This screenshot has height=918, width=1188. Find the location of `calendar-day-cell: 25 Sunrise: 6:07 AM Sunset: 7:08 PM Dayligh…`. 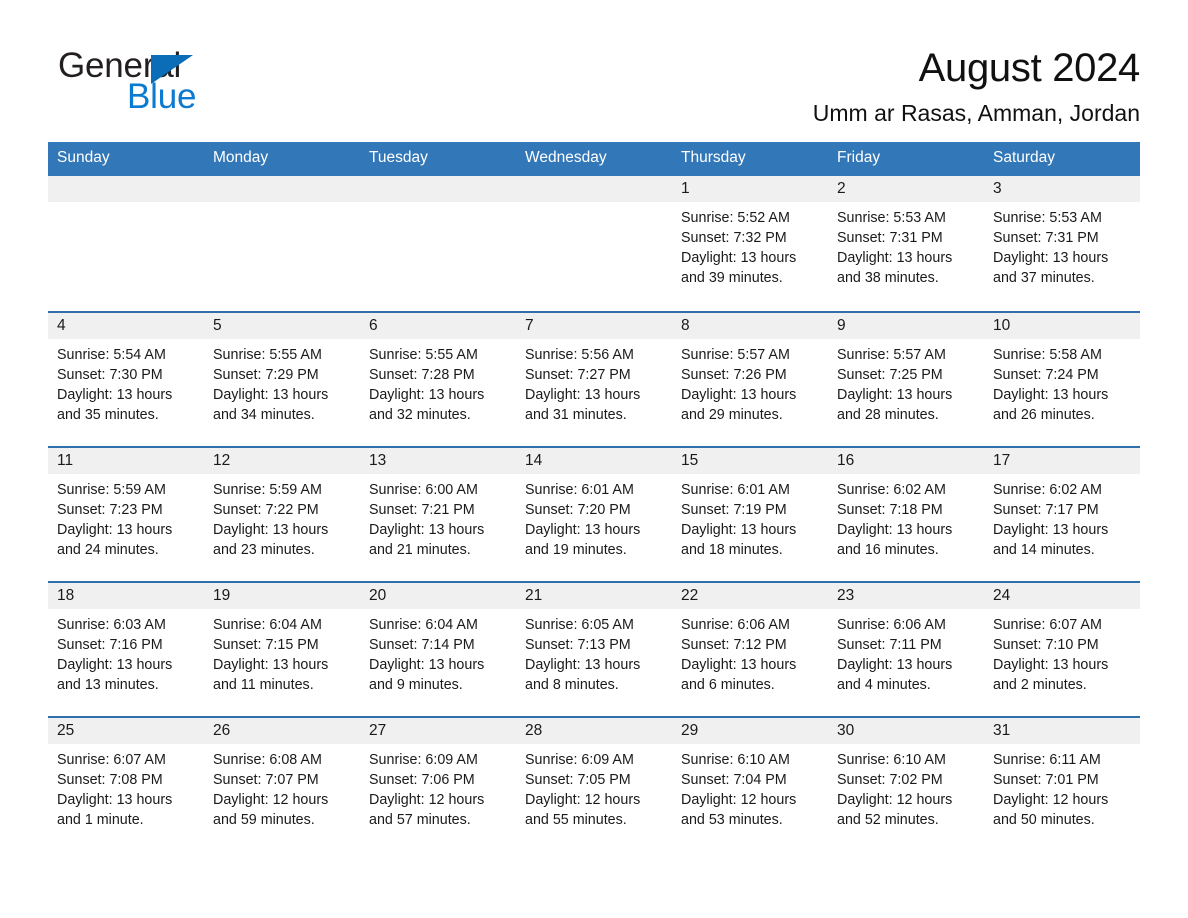

calendar-day-cell: 25 Sunrise: 6:07 AM Sunset: 7:08 PM Dayligh… is located at coordinates (126, 784).